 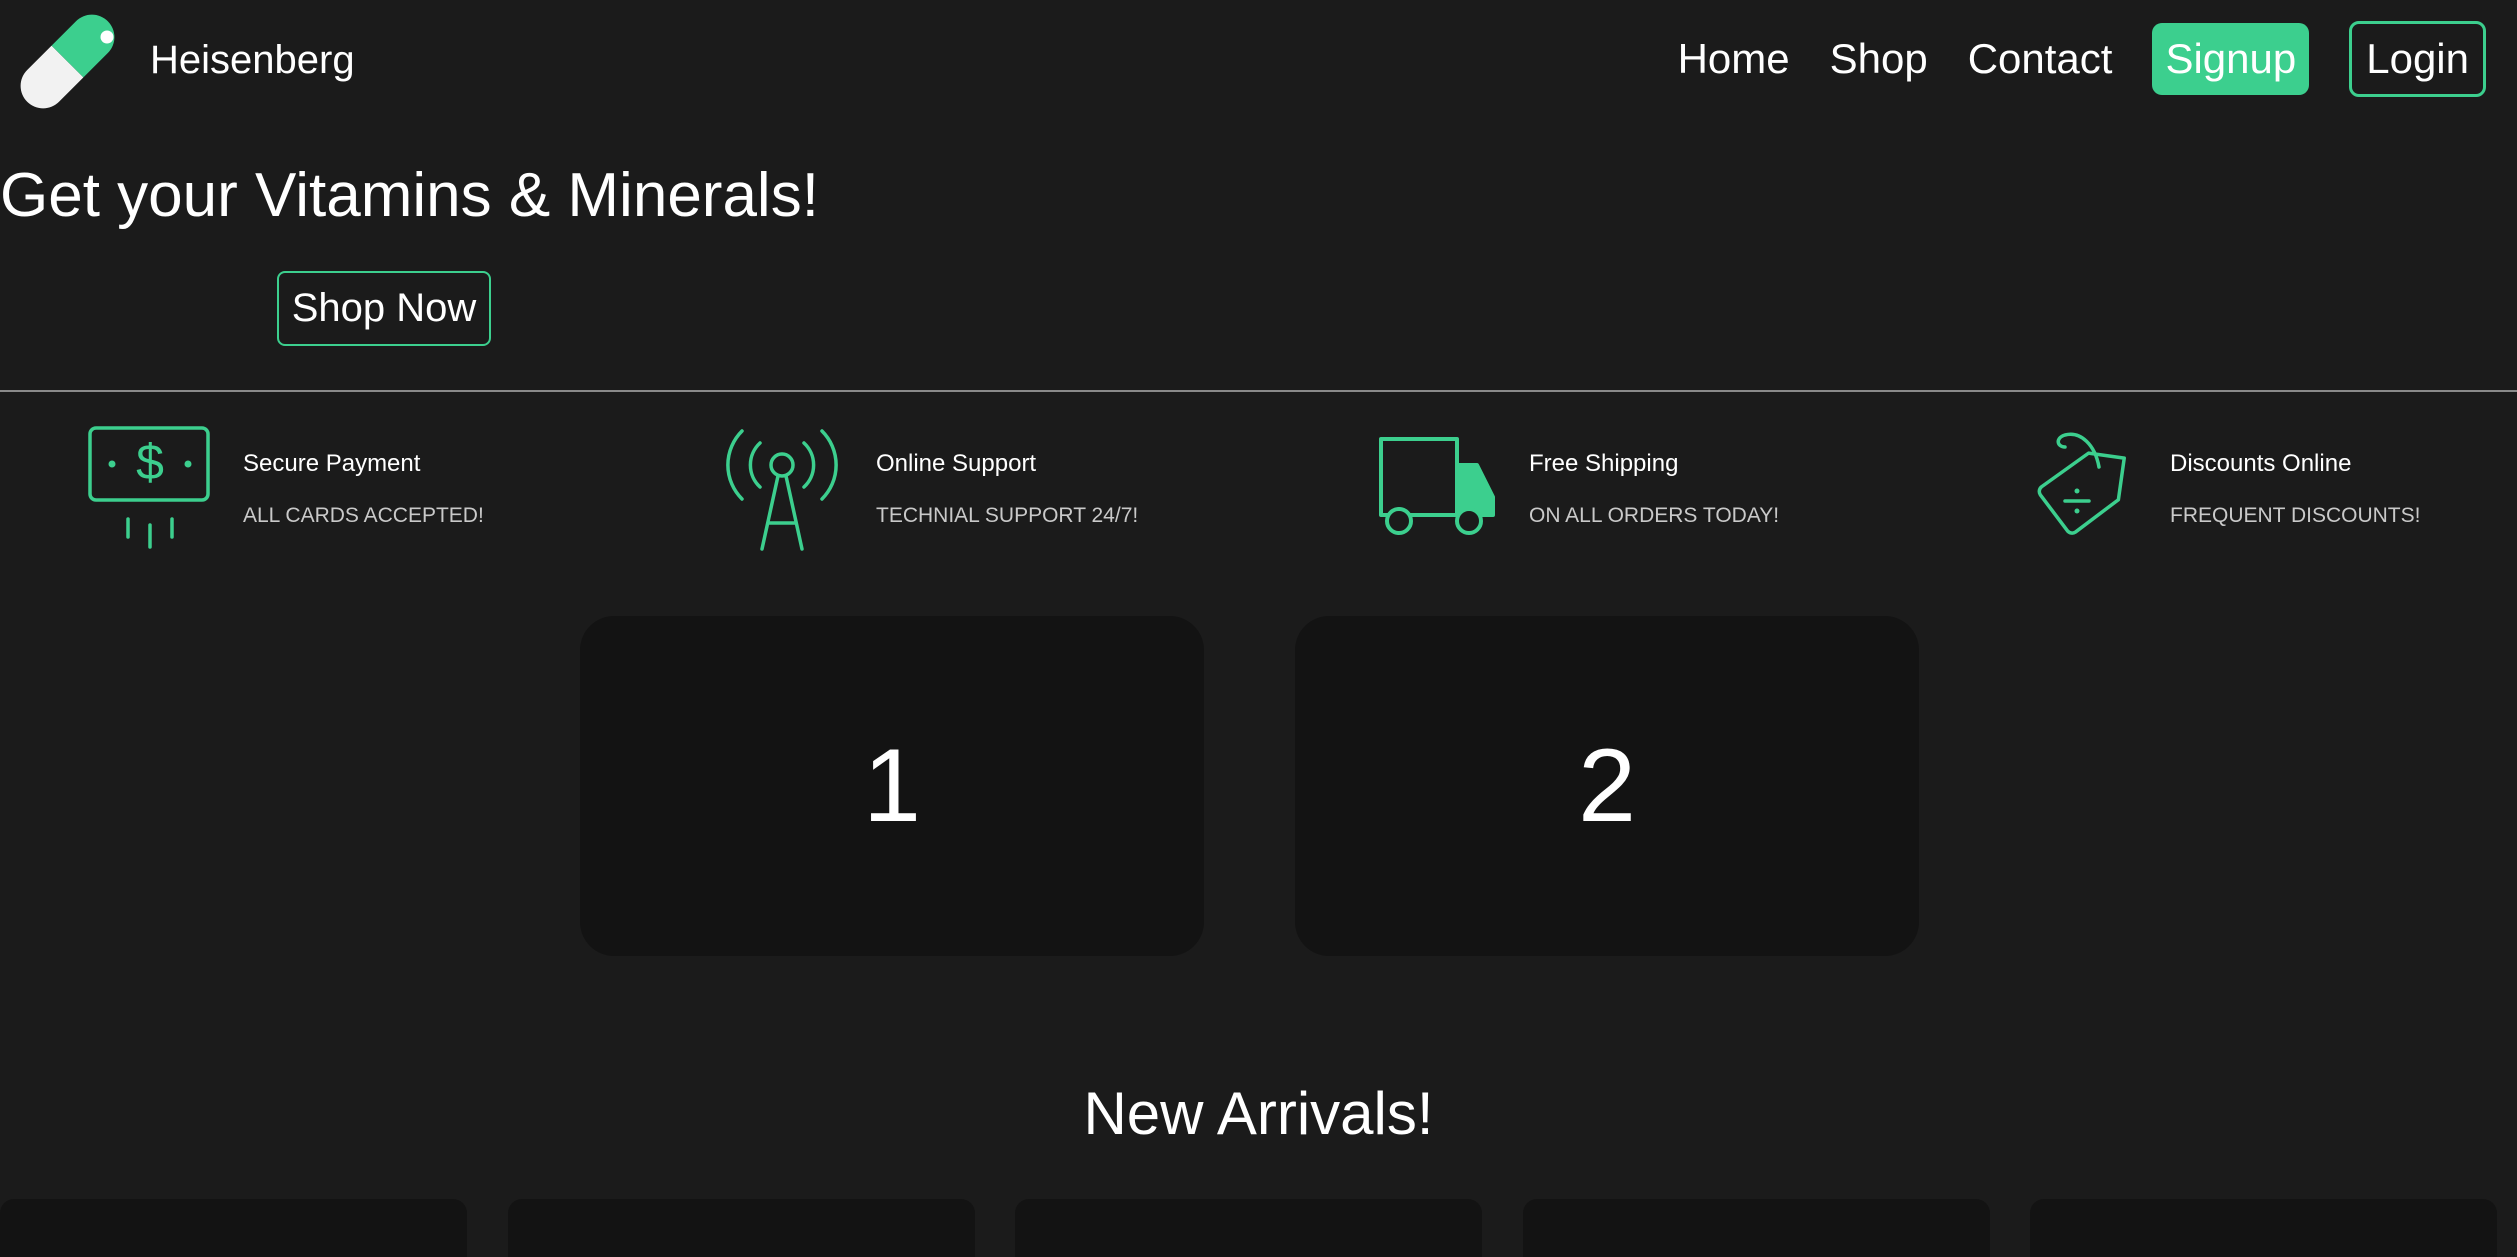 I want to click on signup-button: Signup, so click(x=2231, y=59).